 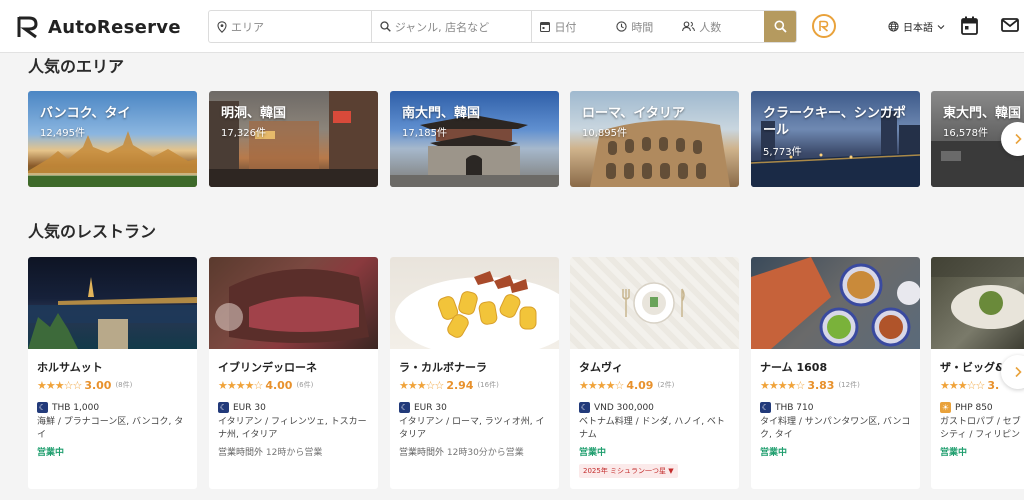 I want to click on restaurant-name: ラ・カルボナーラ, so click(x=443, y=367).